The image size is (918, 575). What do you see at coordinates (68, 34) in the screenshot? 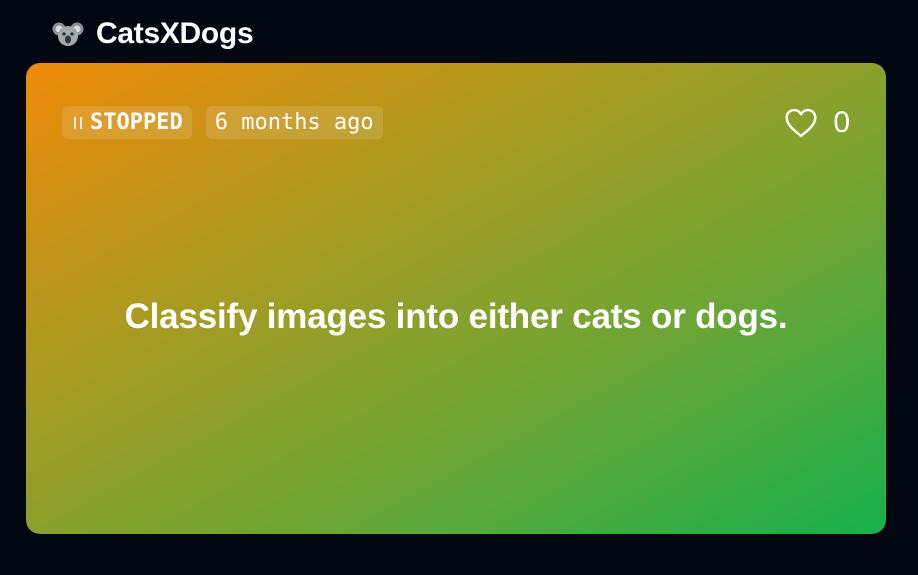
I see `koala-icon` at bounding box center [68, 34].